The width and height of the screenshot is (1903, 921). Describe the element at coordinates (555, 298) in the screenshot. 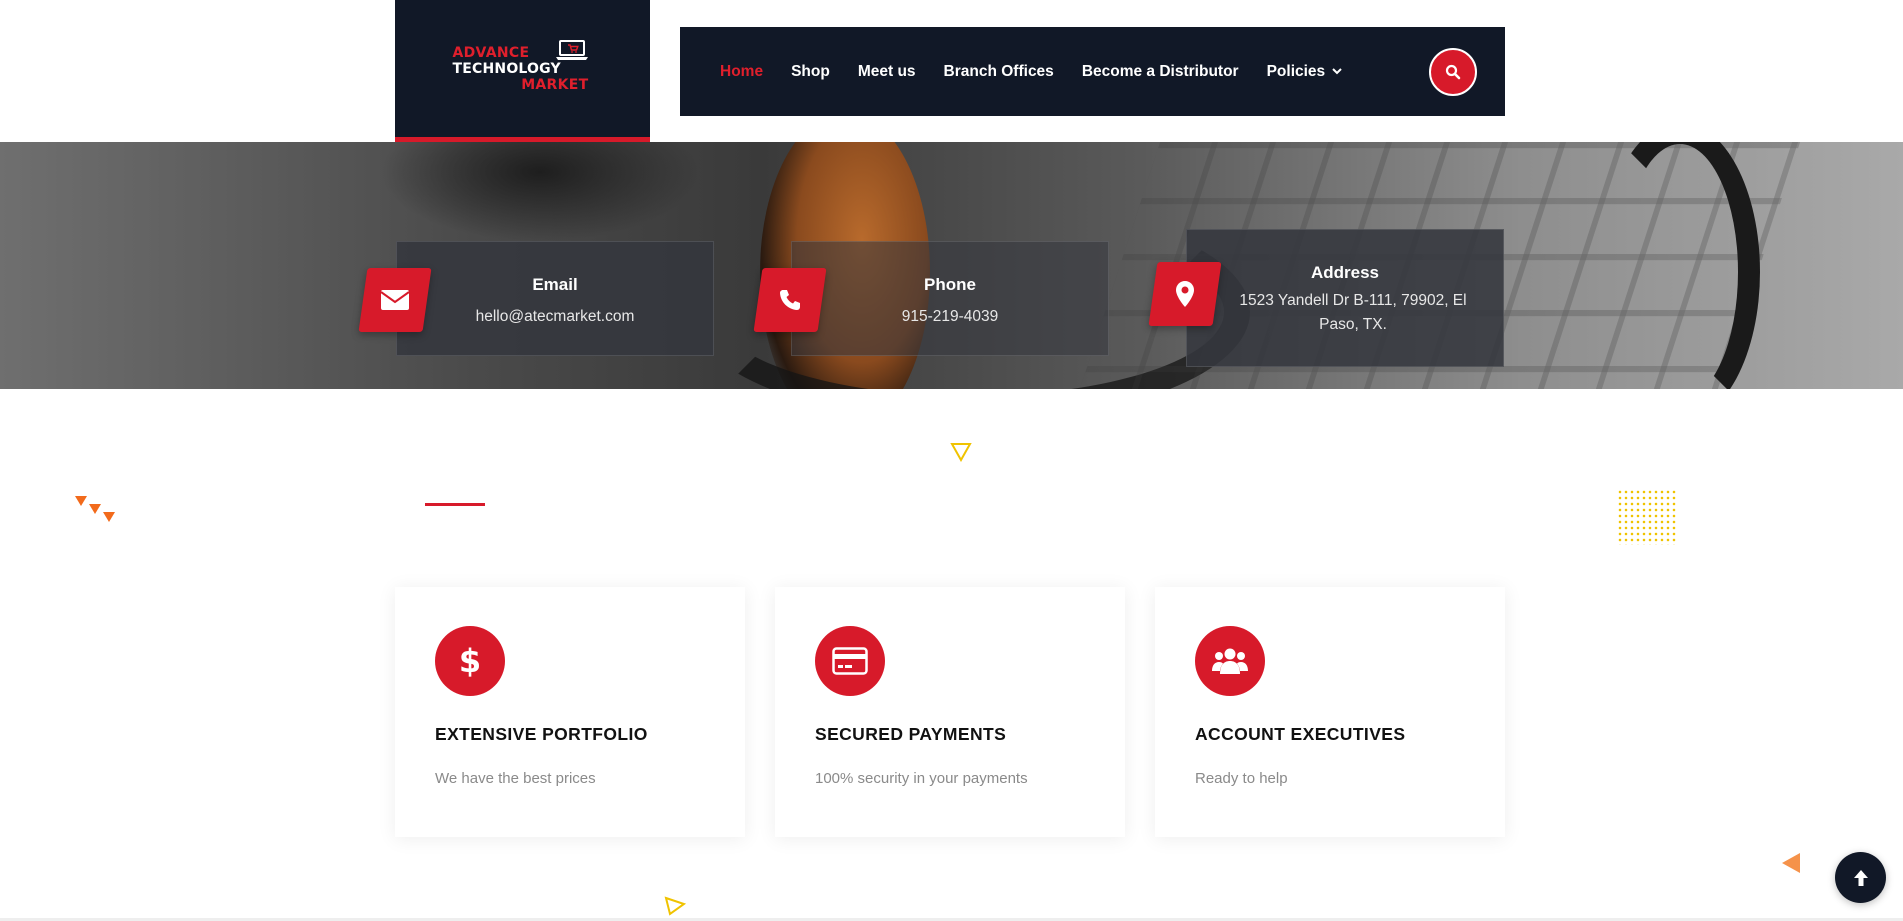

I see `email-card: Email hello@atecmarket.com` at that location.